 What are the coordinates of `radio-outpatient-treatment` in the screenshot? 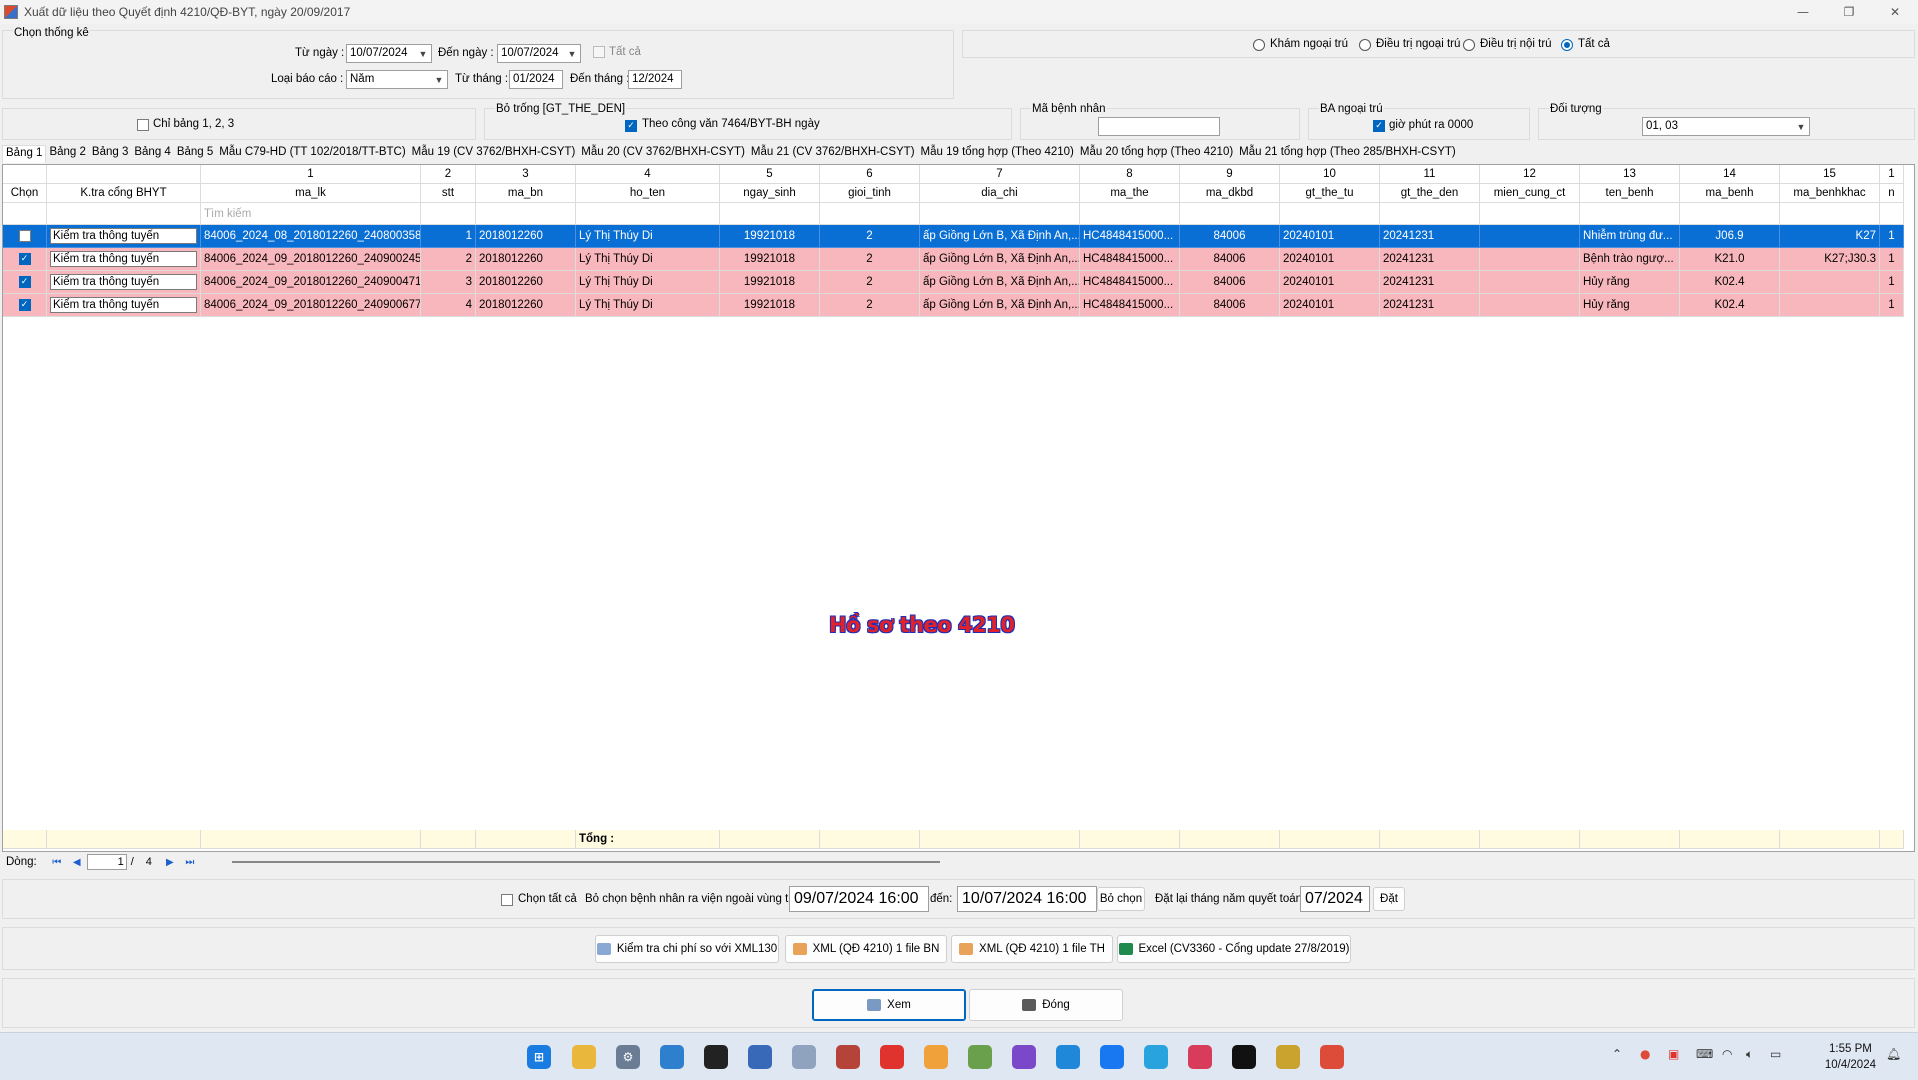 It's located at (1365, 45).